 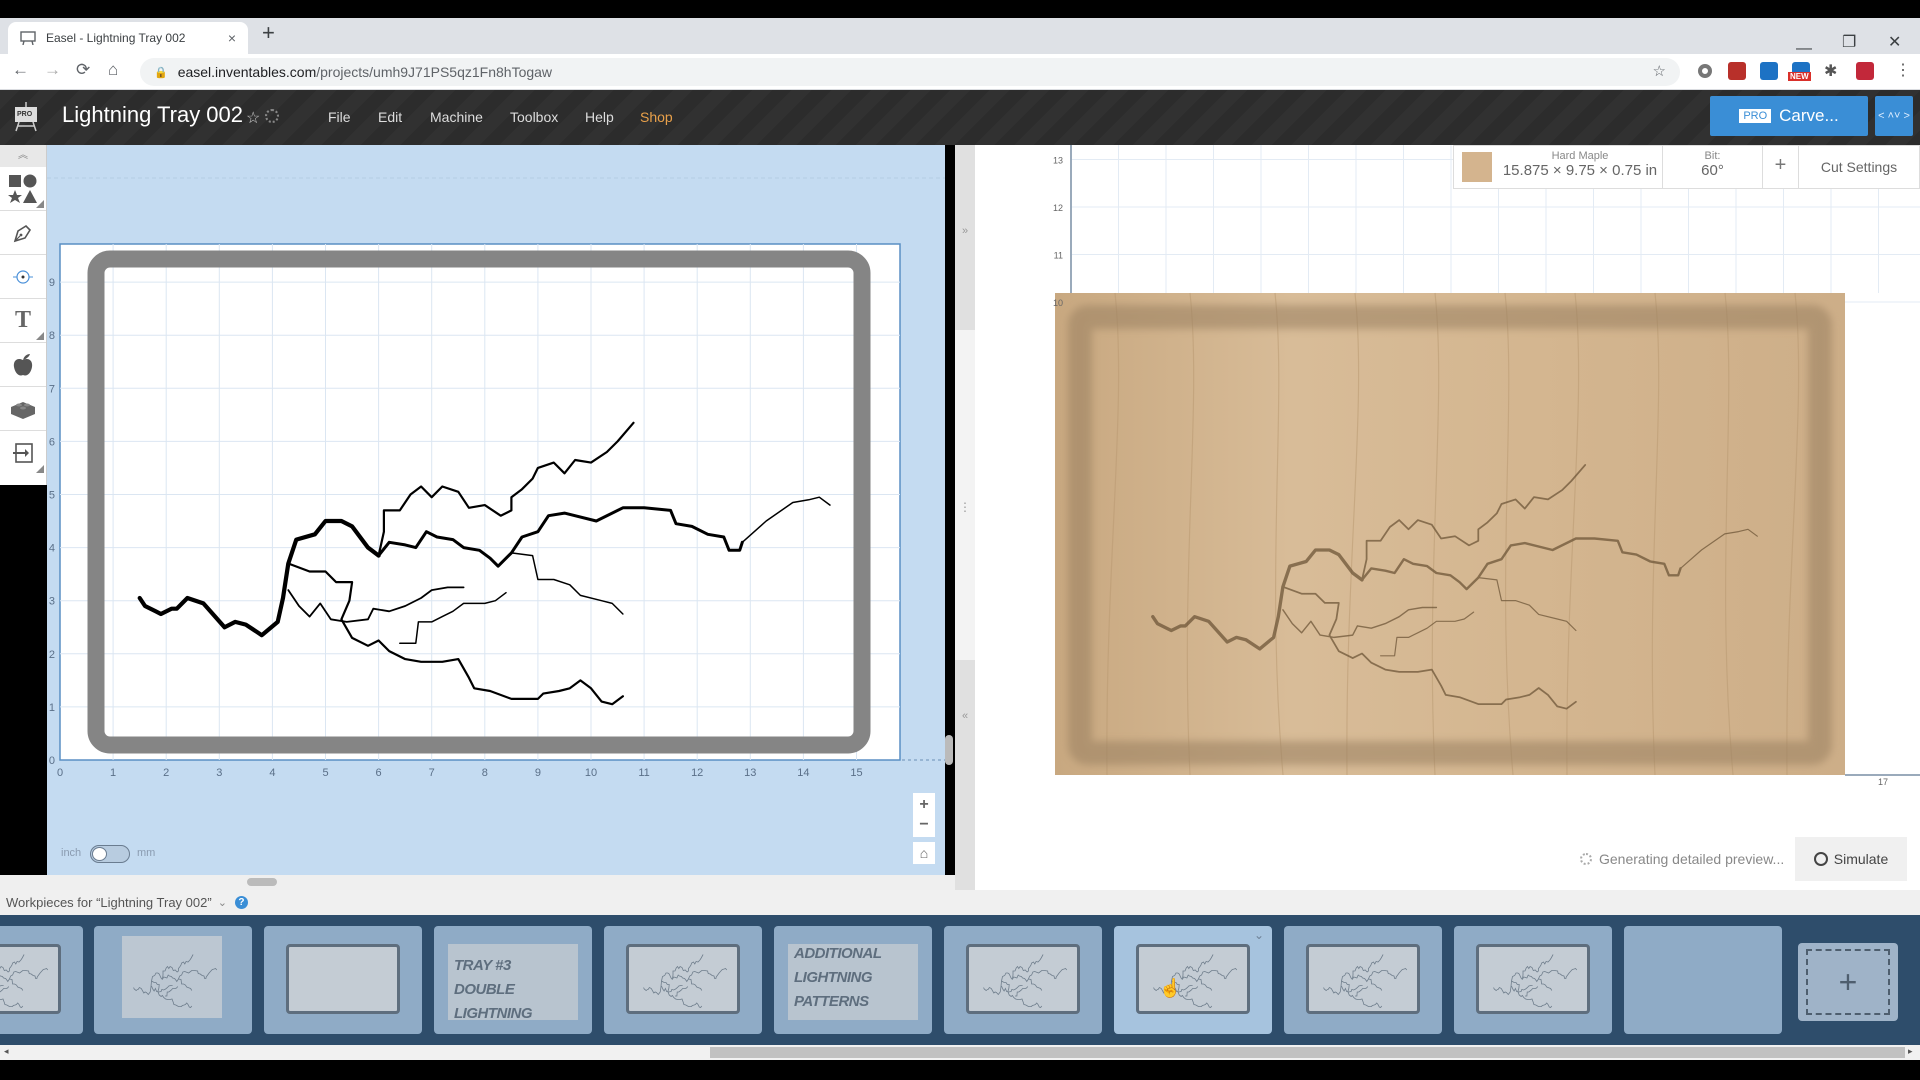 I want to click on simulate-button: Simulate, so click(x=1851, y=859).